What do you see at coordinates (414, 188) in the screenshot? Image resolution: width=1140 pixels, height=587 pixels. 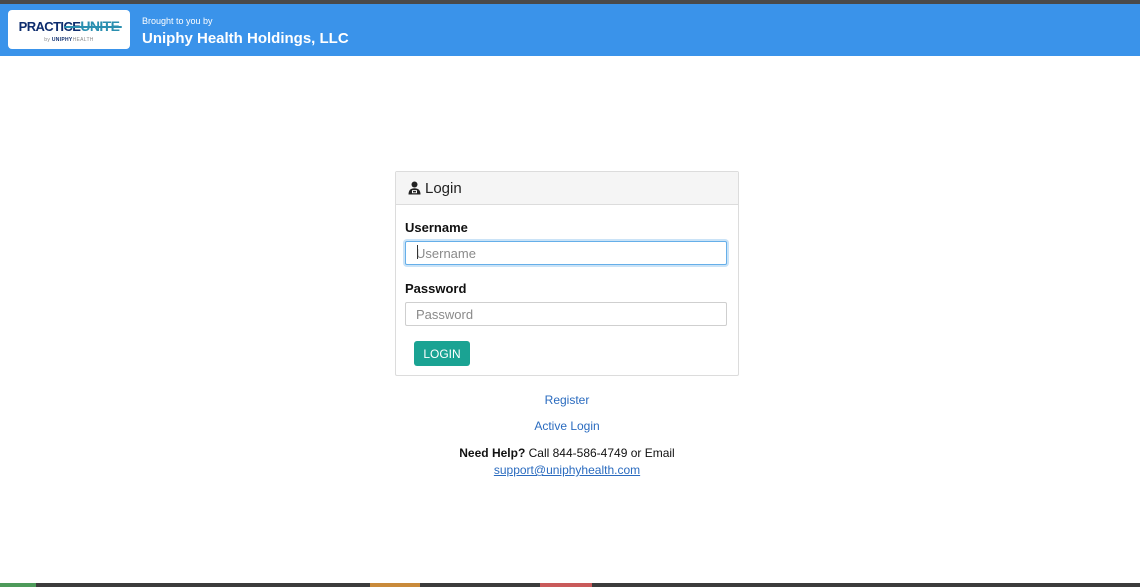 I see `user-icon` at bounding box center [414, 188].